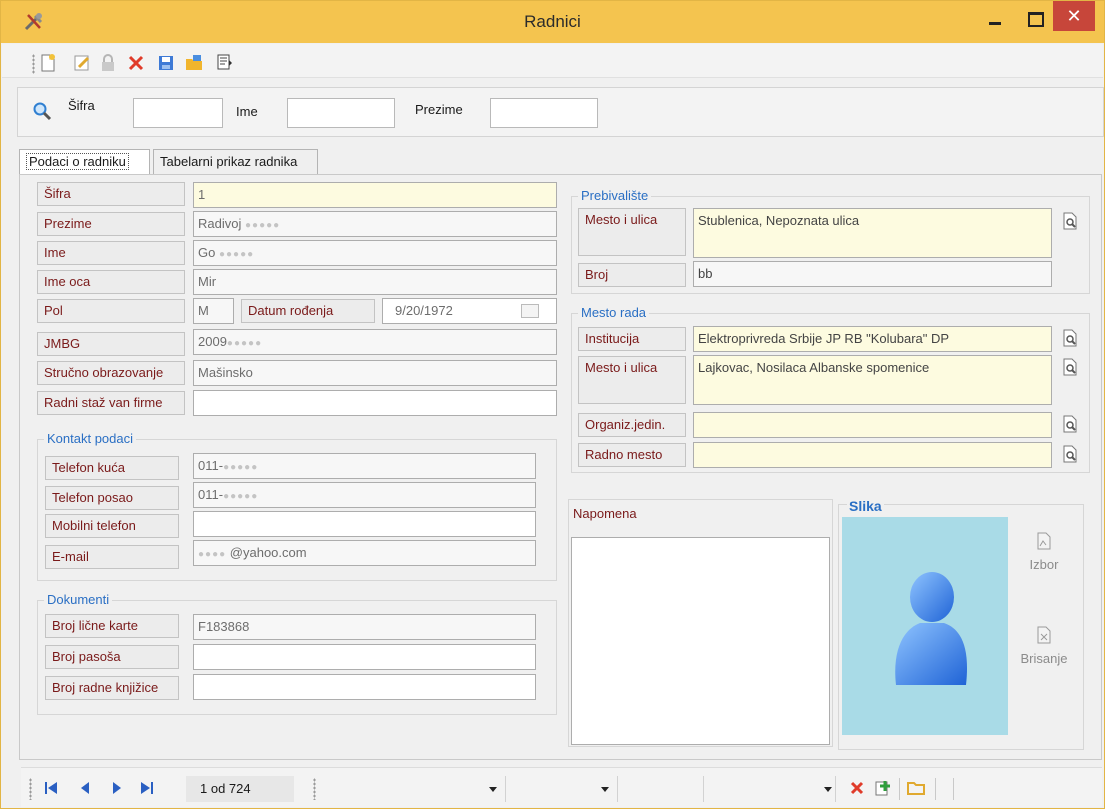  I want to click on employee-photo, so click(925, 626).